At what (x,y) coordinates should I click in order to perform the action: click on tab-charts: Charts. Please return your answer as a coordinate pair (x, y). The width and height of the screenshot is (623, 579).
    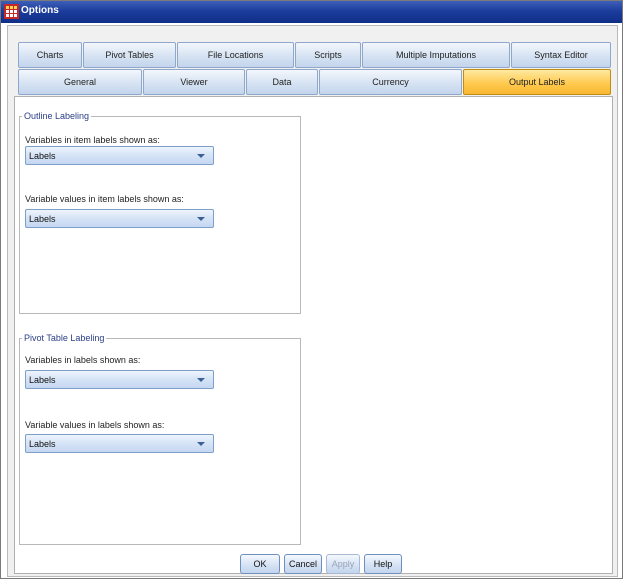
    Looking at the image, I should click on (50, 55).